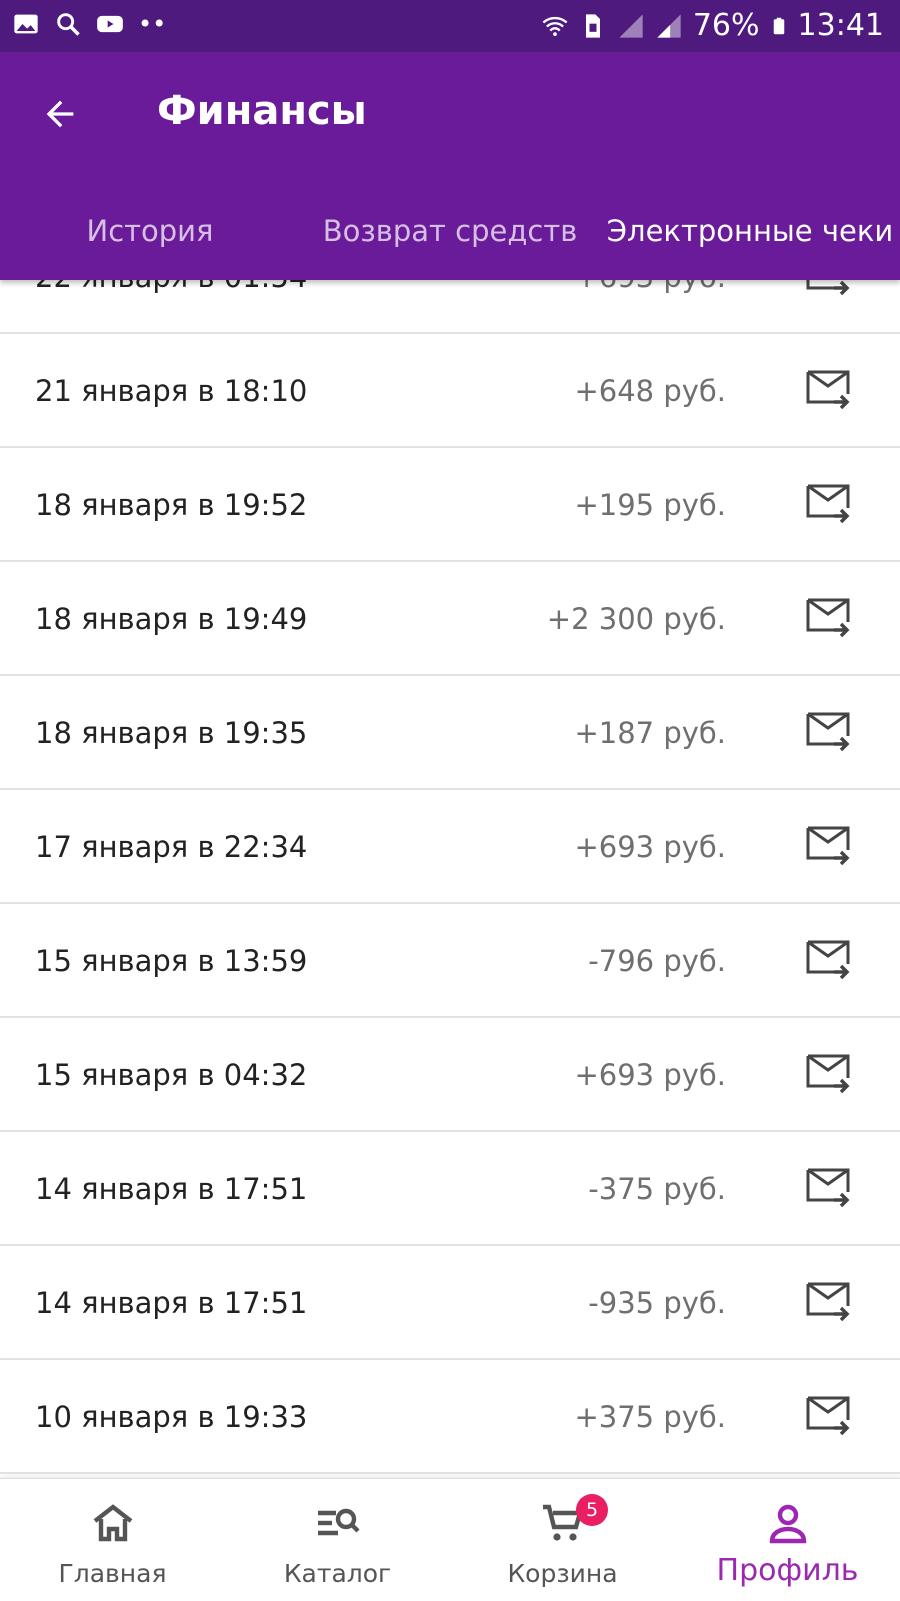 Image resolution: width=900 pixels, height=1601 pixels. I want to click on gallery-icon, so click(26, 24).